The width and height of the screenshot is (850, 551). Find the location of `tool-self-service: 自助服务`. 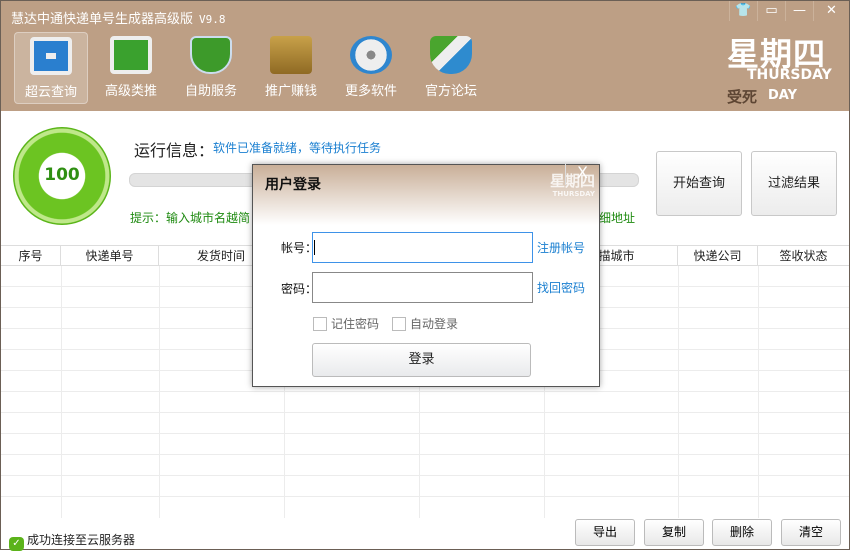

tool-self-service: 自助服务 is located at coordinates (211, 68).